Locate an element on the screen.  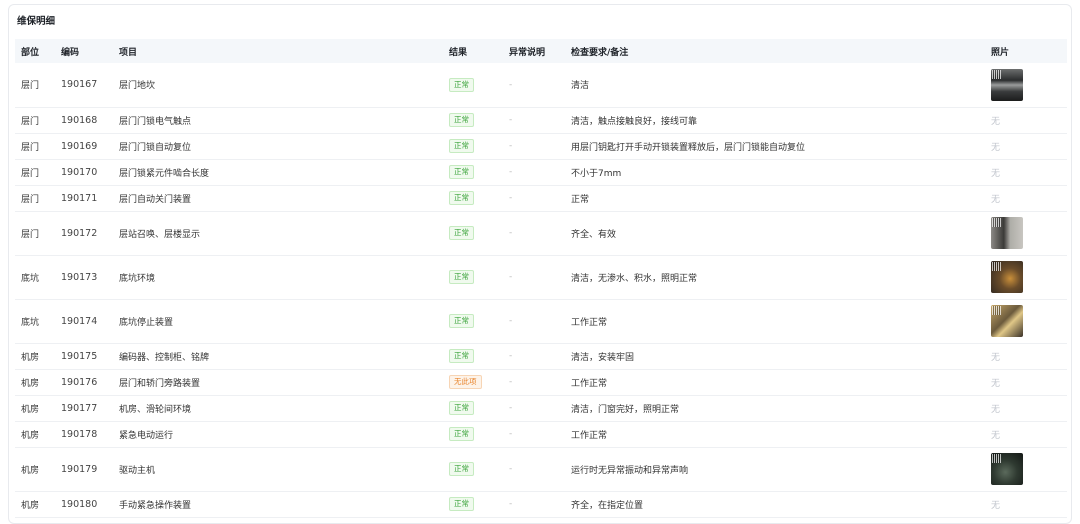
col-header-code: 编码 is located at coordinates (70, 52).